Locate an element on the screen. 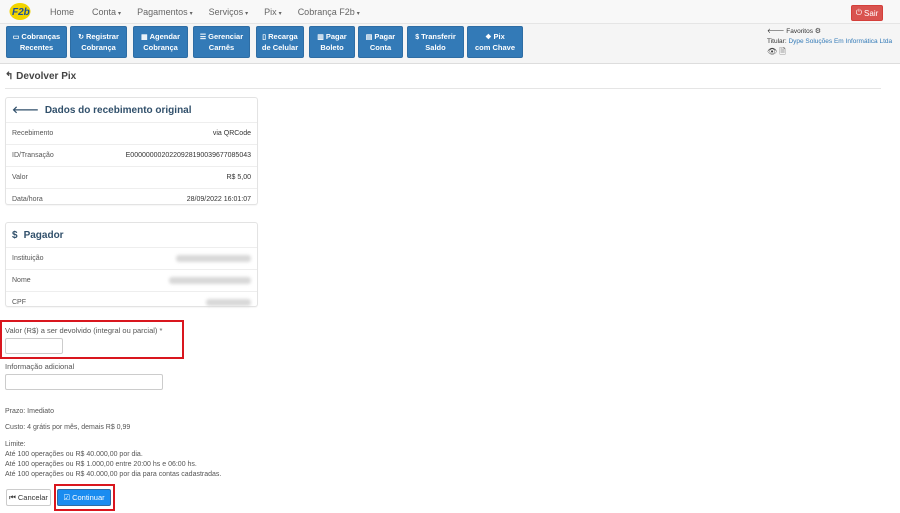 This screenshot has width=900, height=513. nav-cobranca-f2b: Cobrança F2b ▾ is located at coordinates (329, 12).